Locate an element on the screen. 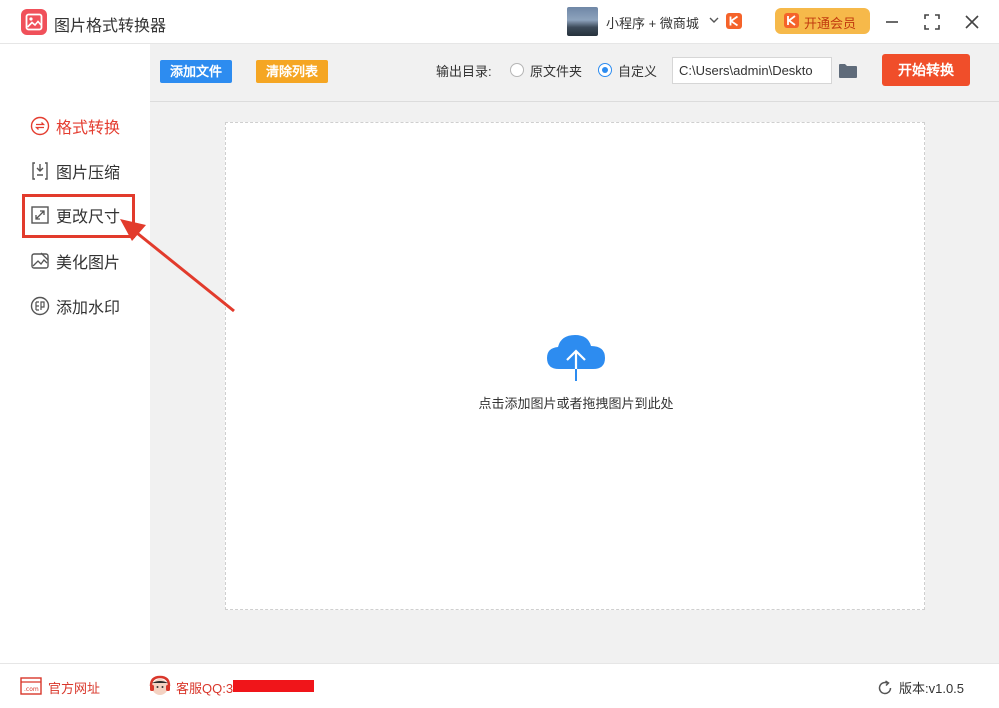 The image size is (999, 708). chevron-down-icon is located at coordinates (714, 20).